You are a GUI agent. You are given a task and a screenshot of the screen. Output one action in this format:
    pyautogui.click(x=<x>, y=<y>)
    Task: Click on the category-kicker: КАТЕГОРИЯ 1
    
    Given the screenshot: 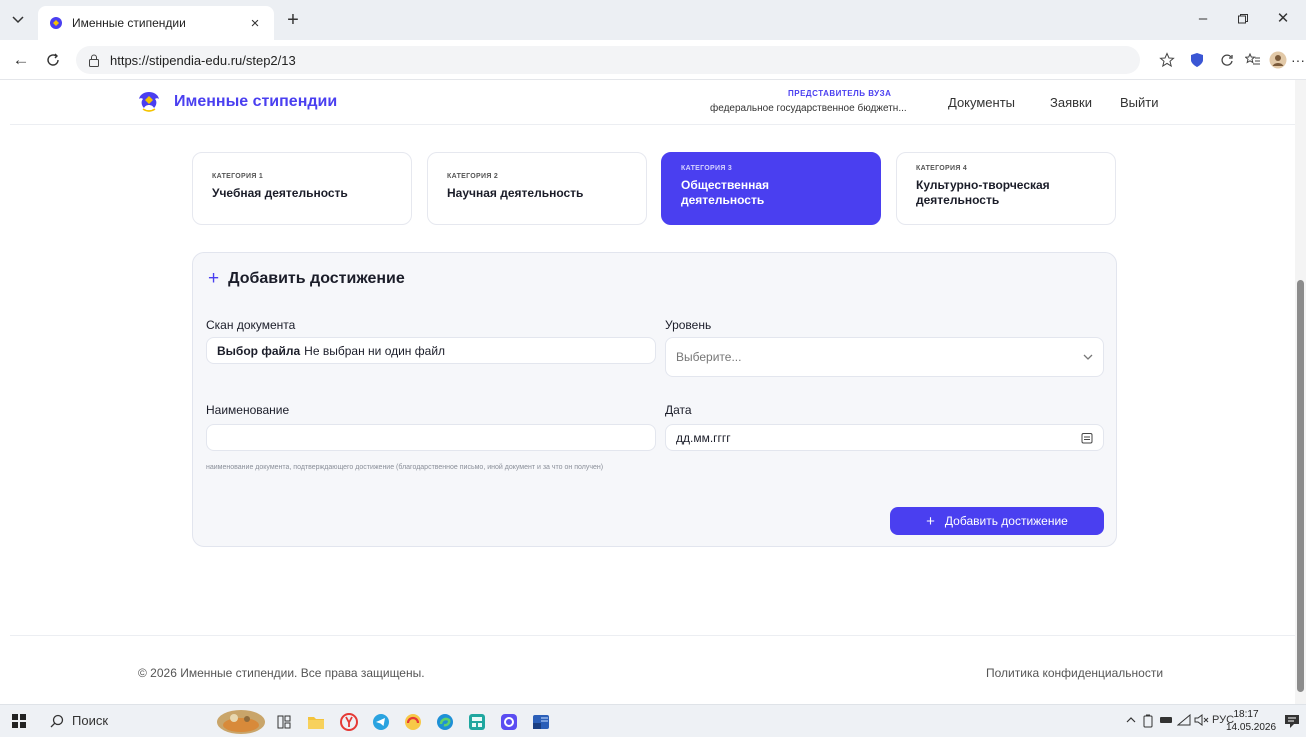 What is the action you would take?
    pyautogui.click(x=238, y=176)
    